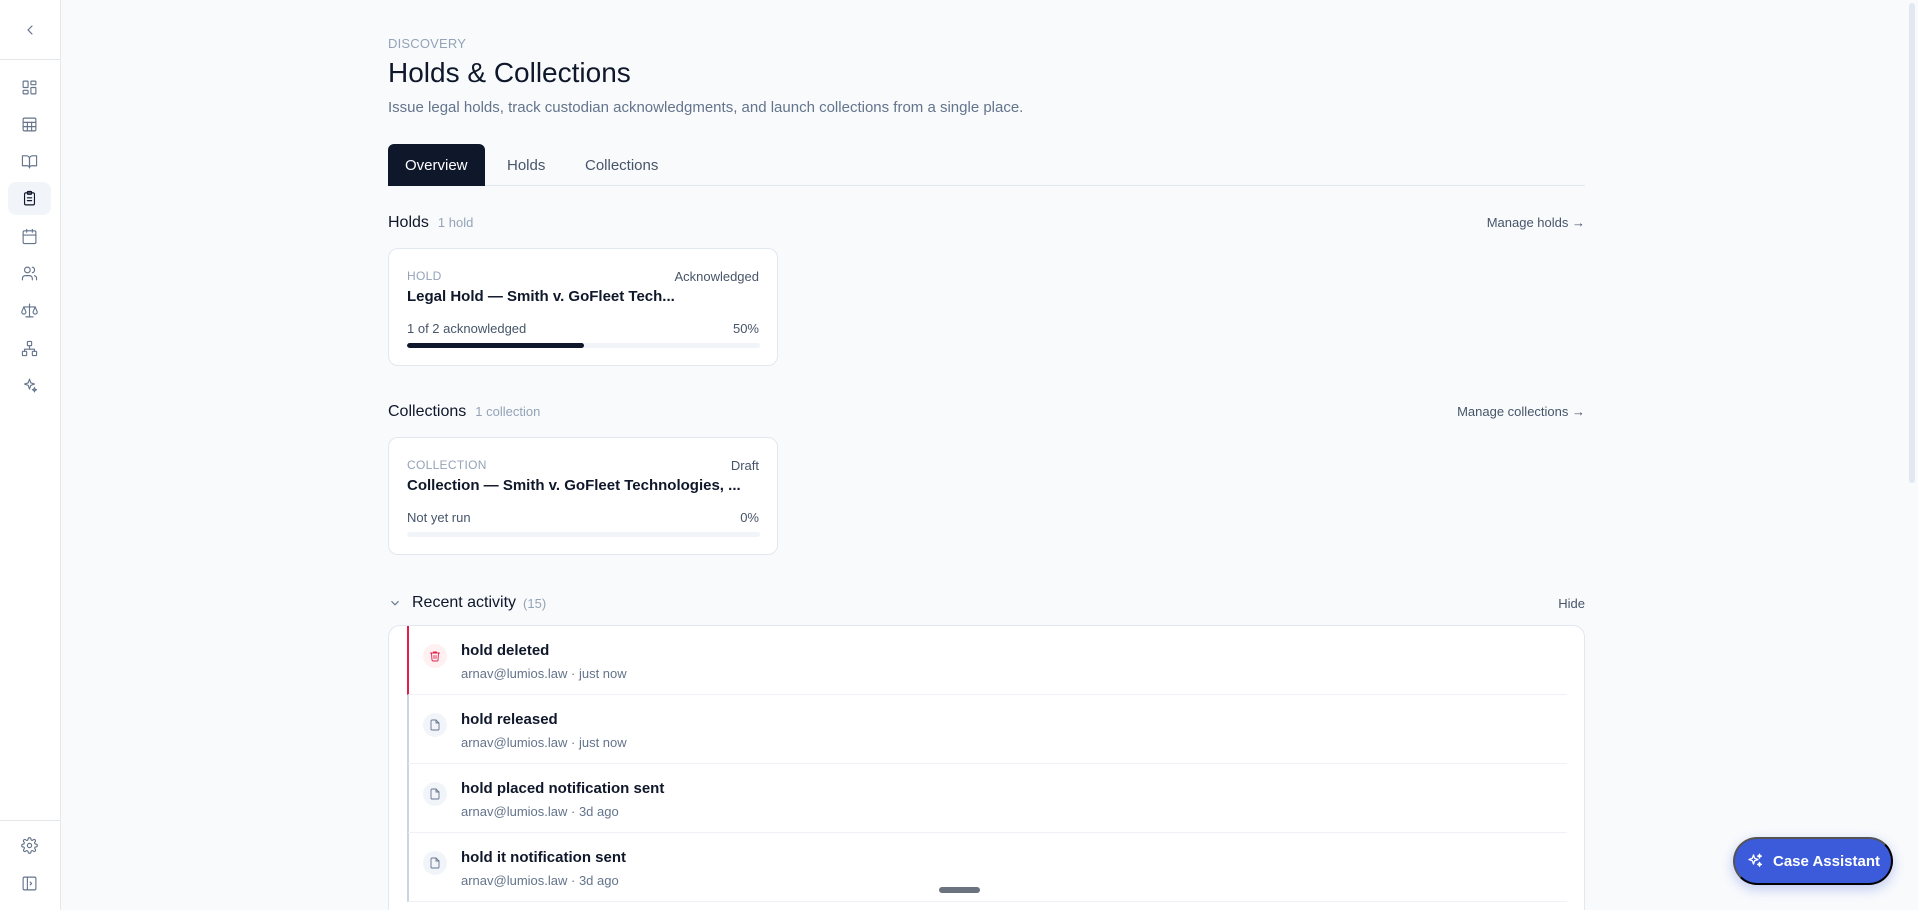 The width and height of the screenshot is (1918, 910). Describe the element at coordinates (439, 517) in the screenshot. I see `collection-progress-label: Not yet run` at that location.